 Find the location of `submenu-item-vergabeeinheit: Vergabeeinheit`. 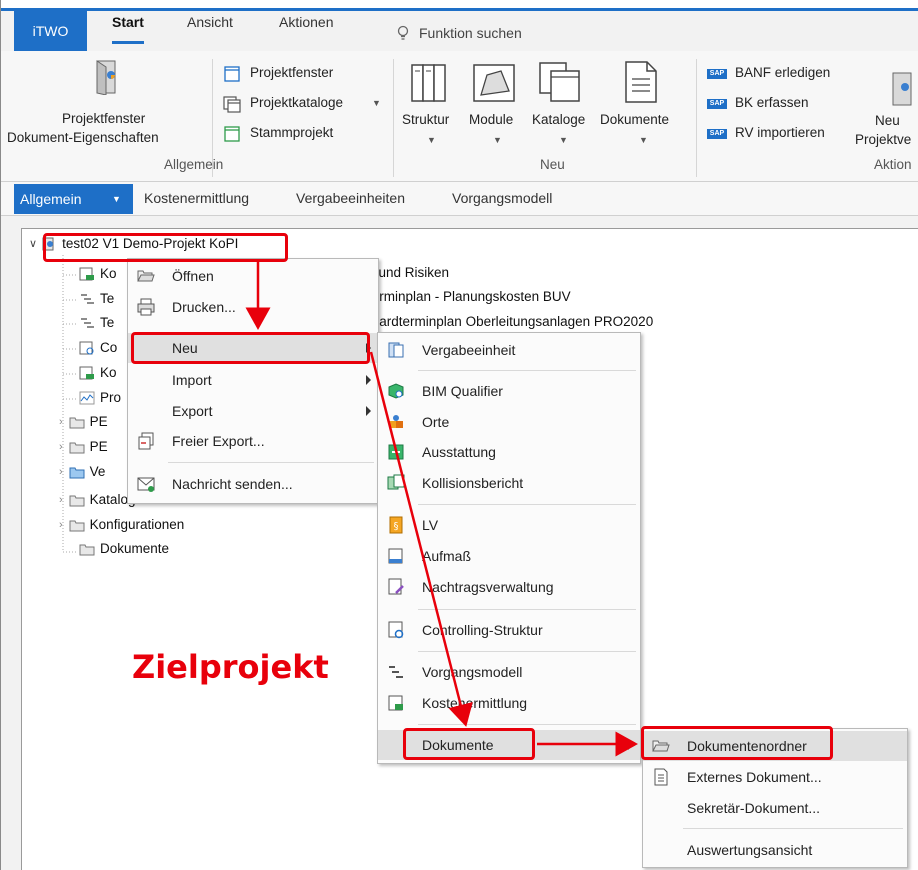

submenu-item-vergabeeinheit: Vergabeeinheit is located at coordinates (509, 350).